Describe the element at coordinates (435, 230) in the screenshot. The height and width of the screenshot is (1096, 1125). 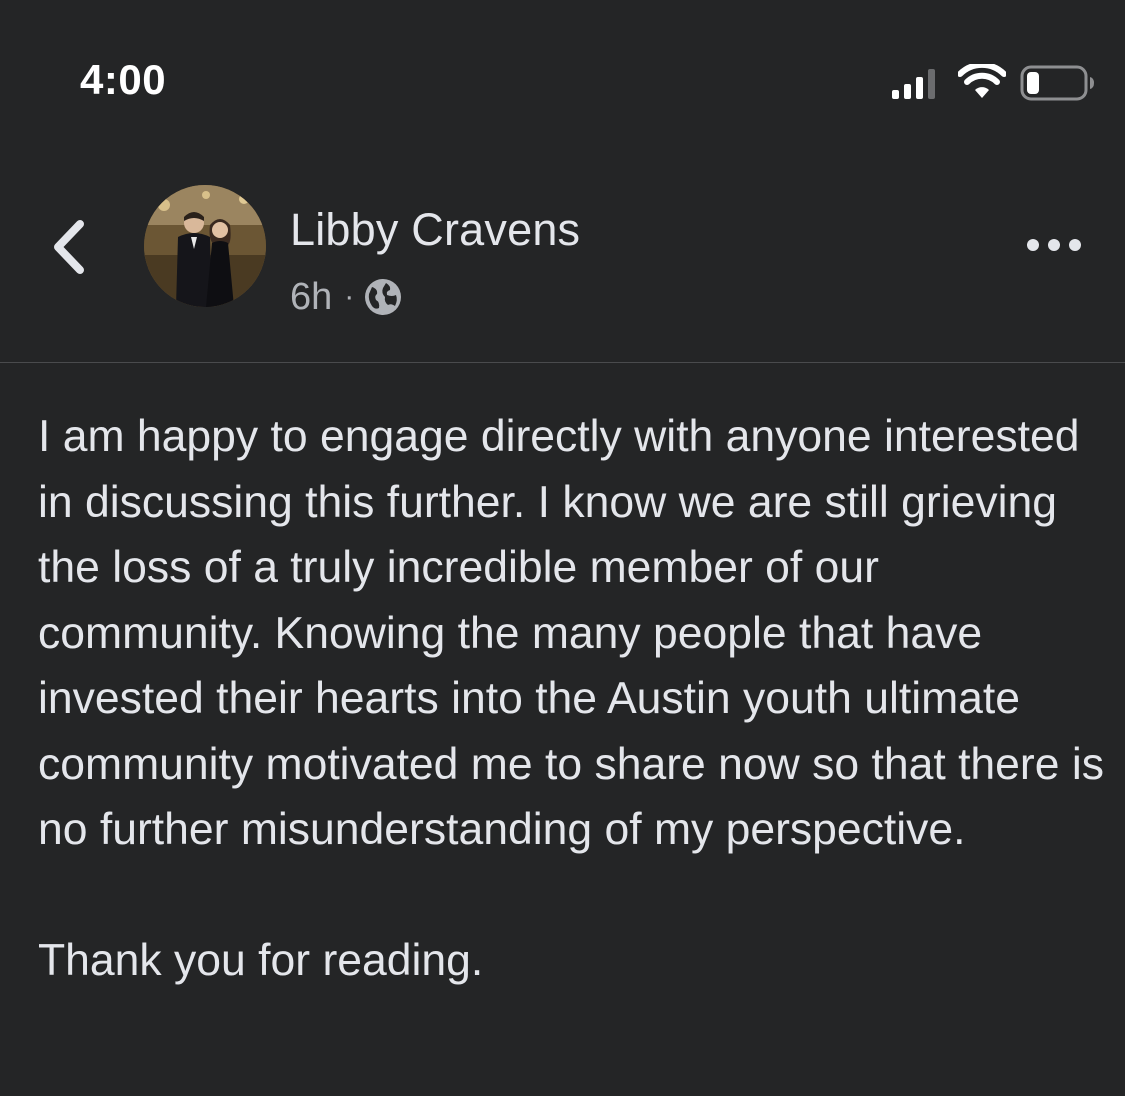
I see `author-name: Libby Cravens` at that location.